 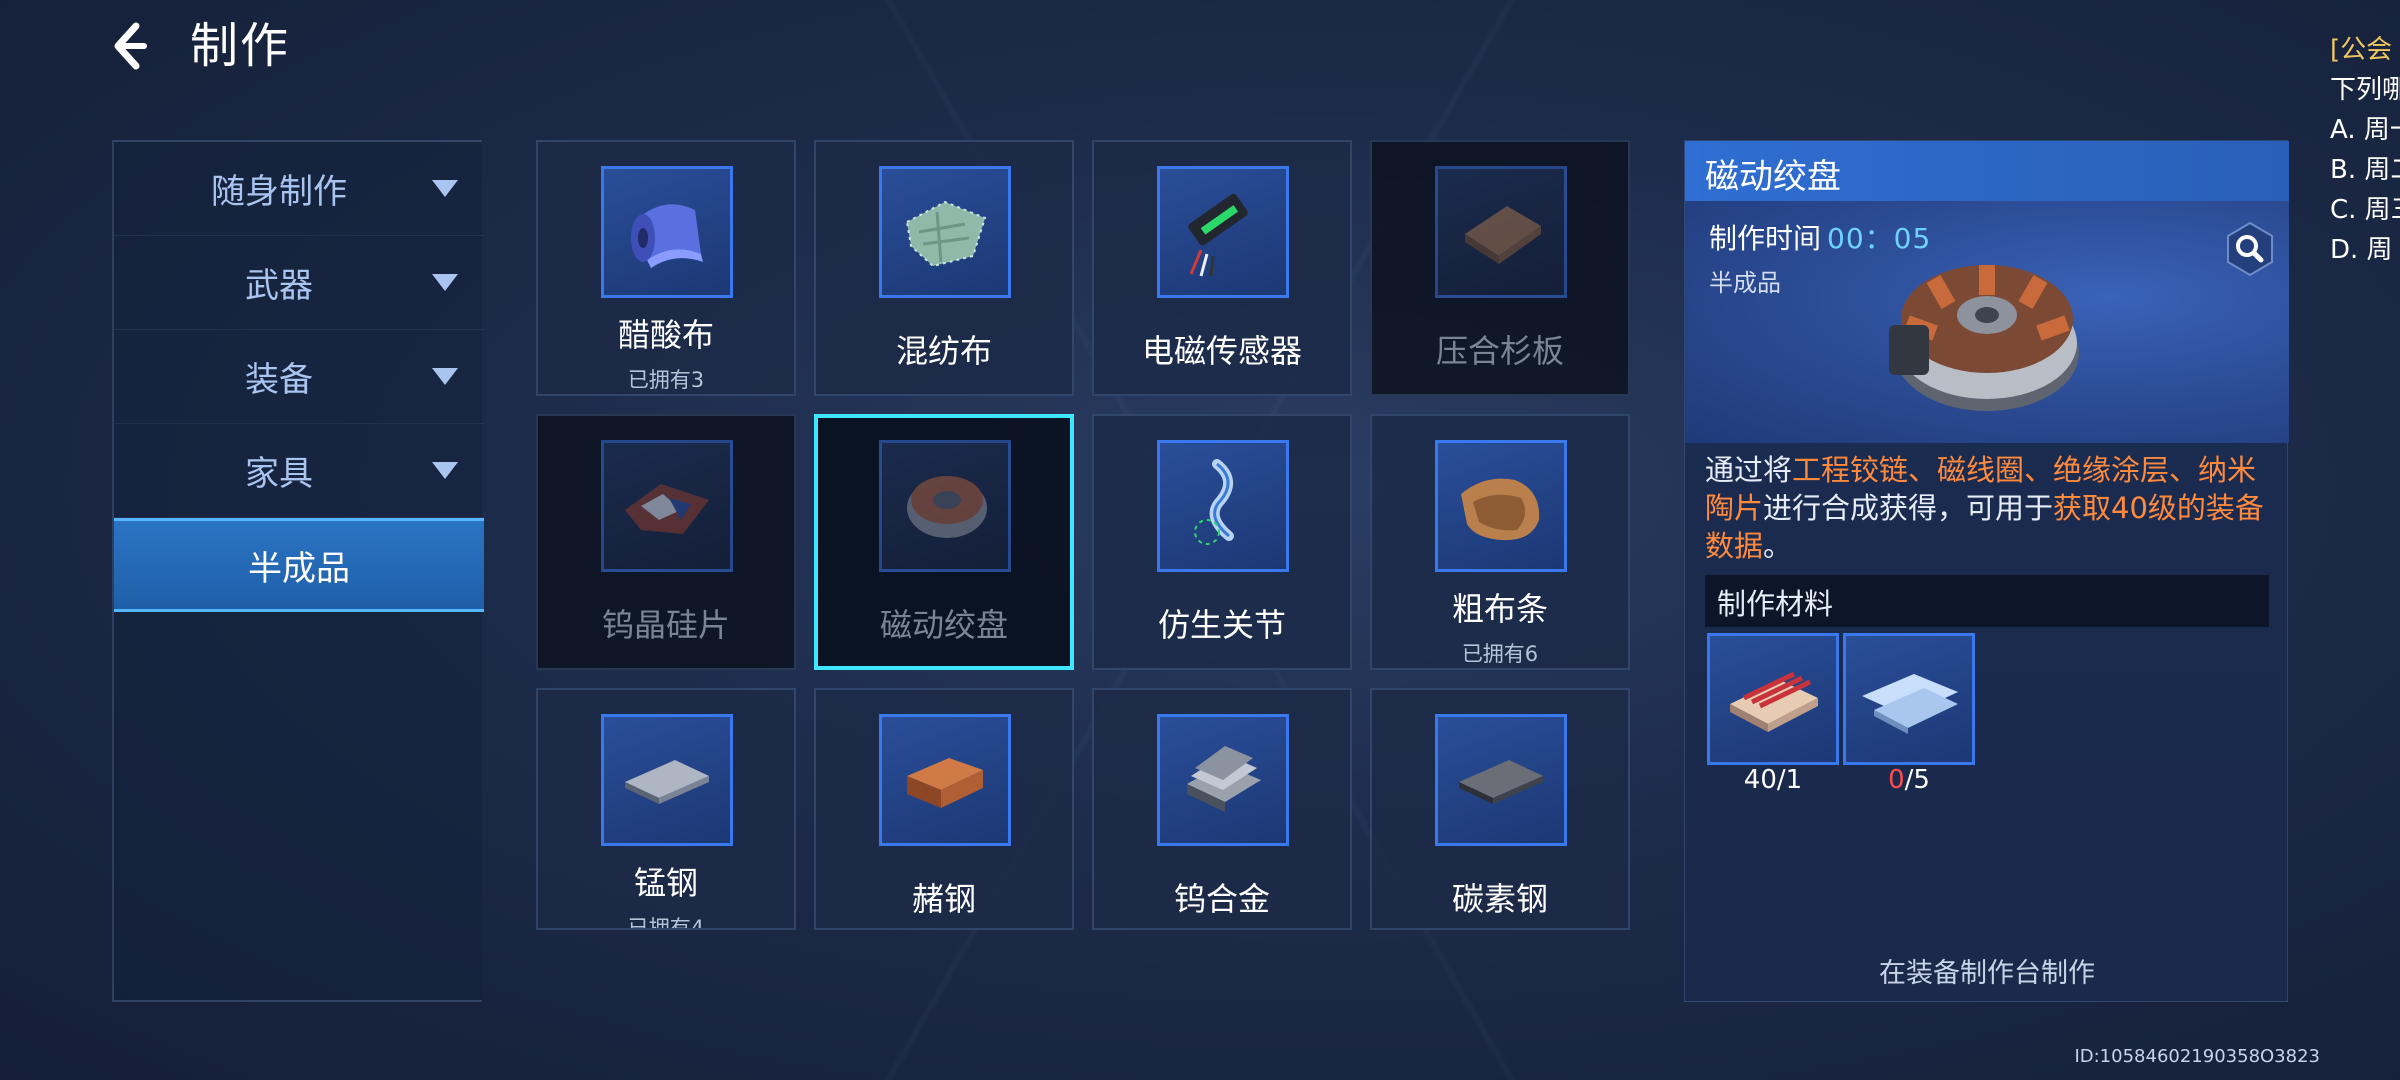 I want to click on copper-ingot-icon, so click(x=945, y=783).